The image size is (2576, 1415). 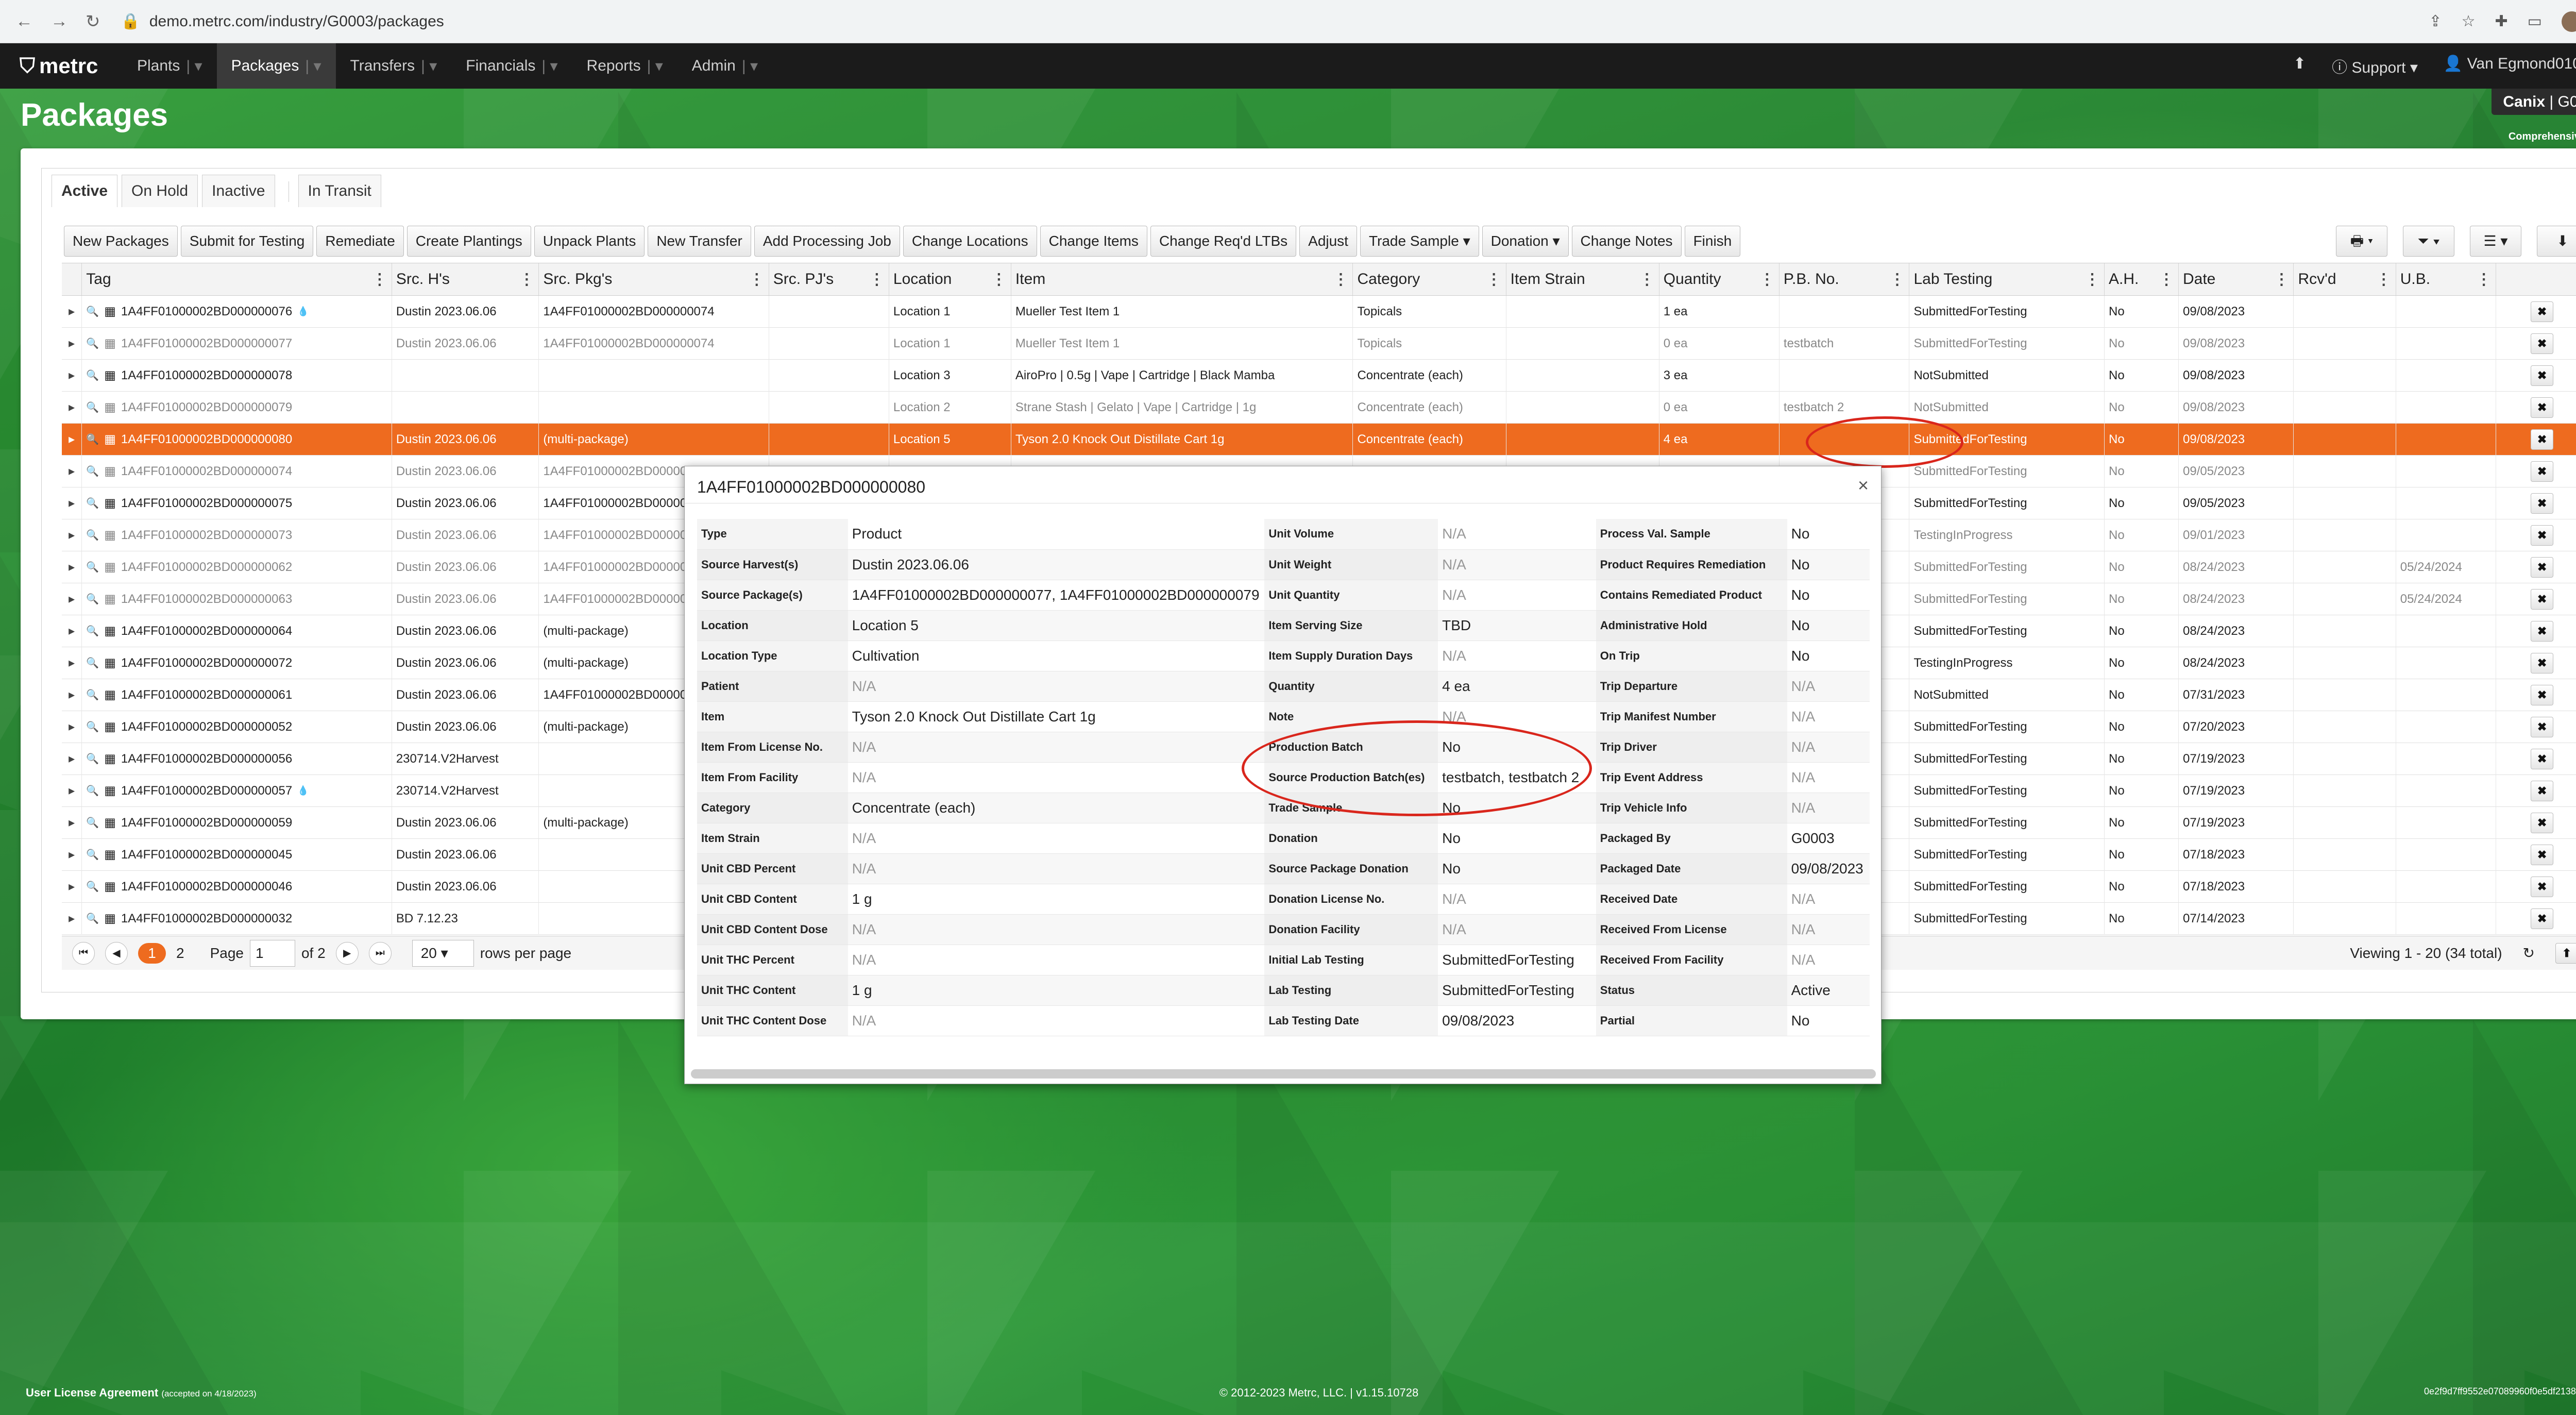 What do you see at coordinates (2345, 279) in the screenshot?
I see `column-header: Rcv'd ⋮` at bounding box center [2345, 279].